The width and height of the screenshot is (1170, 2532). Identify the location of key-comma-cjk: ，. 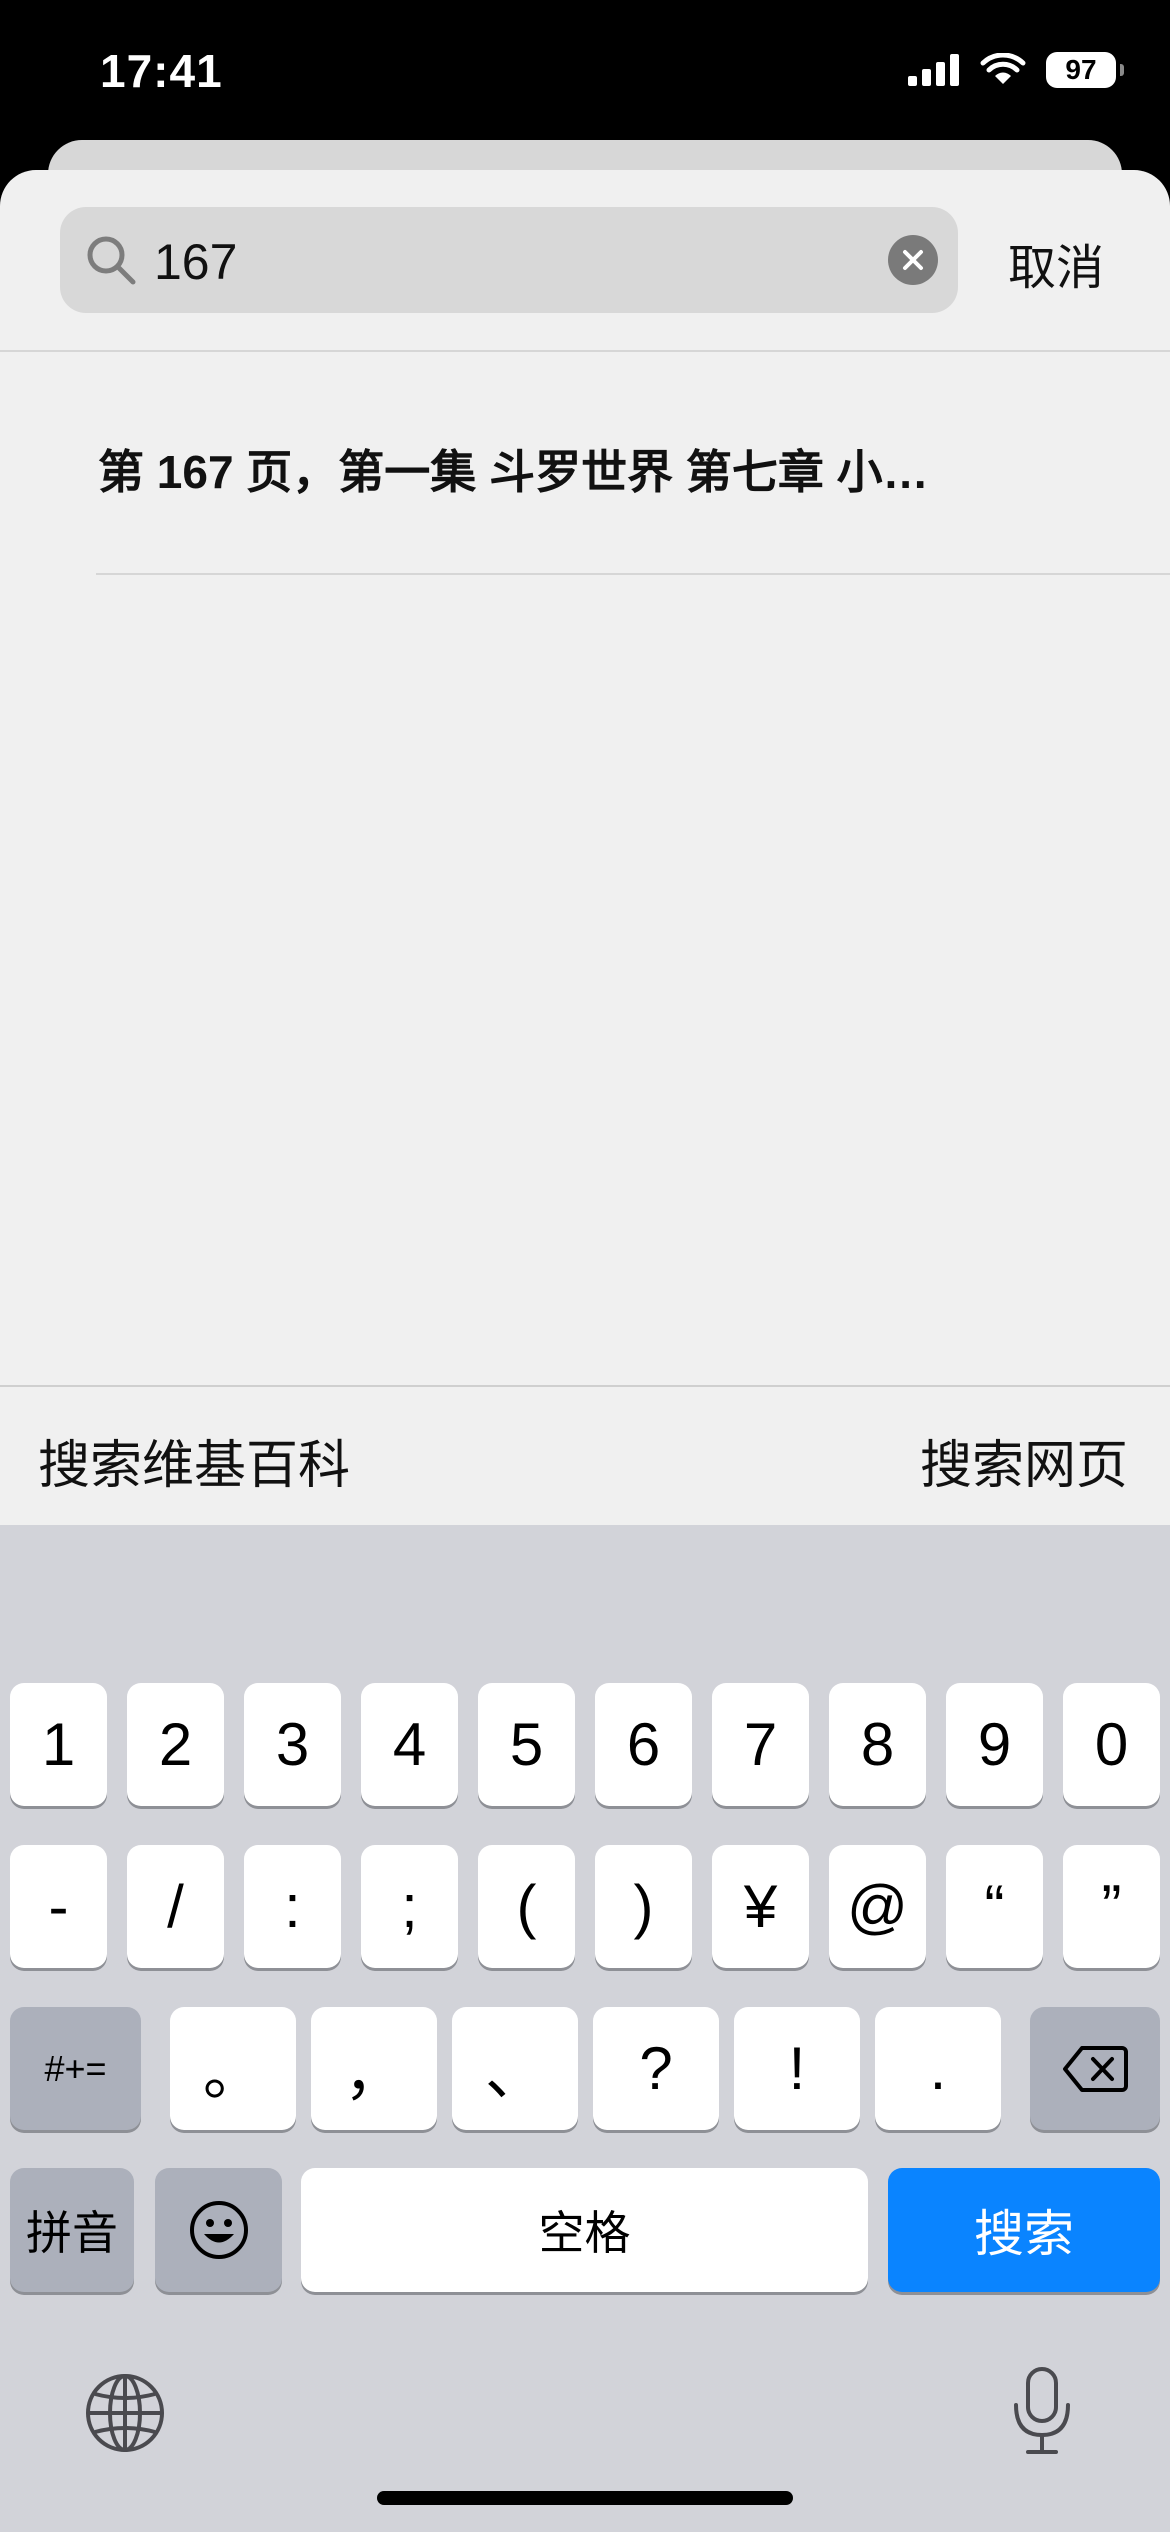
(374, 2068).